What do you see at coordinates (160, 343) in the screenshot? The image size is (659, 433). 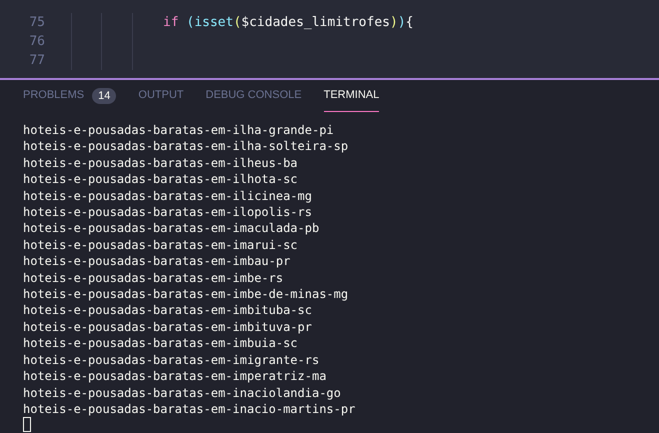 I see `terminal-line: hoteis-e-pousadas-baratas-em-imbuia-sc` at bounding box center [160, 343].